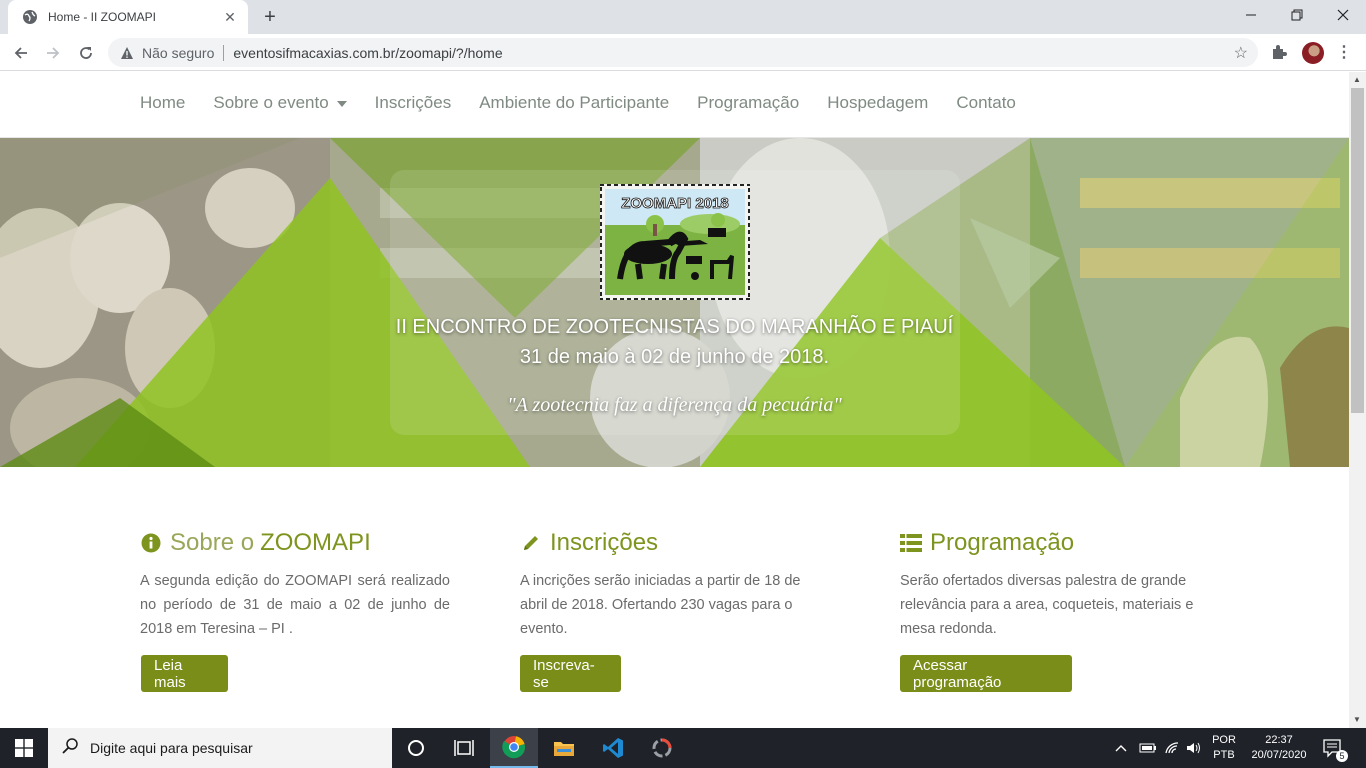 This screenshot has width=1366, height=768. I want to click on browser-tab-strip: Home - II ZOOMAPI ✕ +, so click(683, 17).